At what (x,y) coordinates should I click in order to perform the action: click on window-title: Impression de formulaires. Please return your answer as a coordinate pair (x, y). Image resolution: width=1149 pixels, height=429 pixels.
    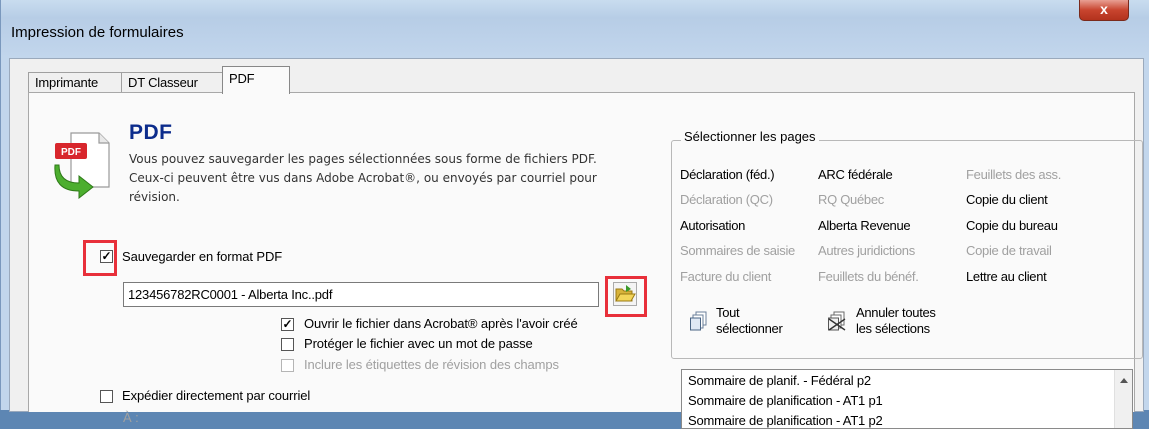
    Looking at the image, I should click on (97, 32).